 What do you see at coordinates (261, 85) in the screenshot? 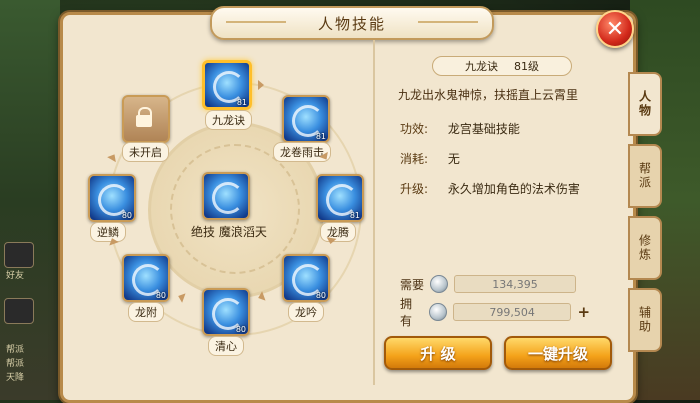
I see `arrow-icon` at bounding box center [261, 85].